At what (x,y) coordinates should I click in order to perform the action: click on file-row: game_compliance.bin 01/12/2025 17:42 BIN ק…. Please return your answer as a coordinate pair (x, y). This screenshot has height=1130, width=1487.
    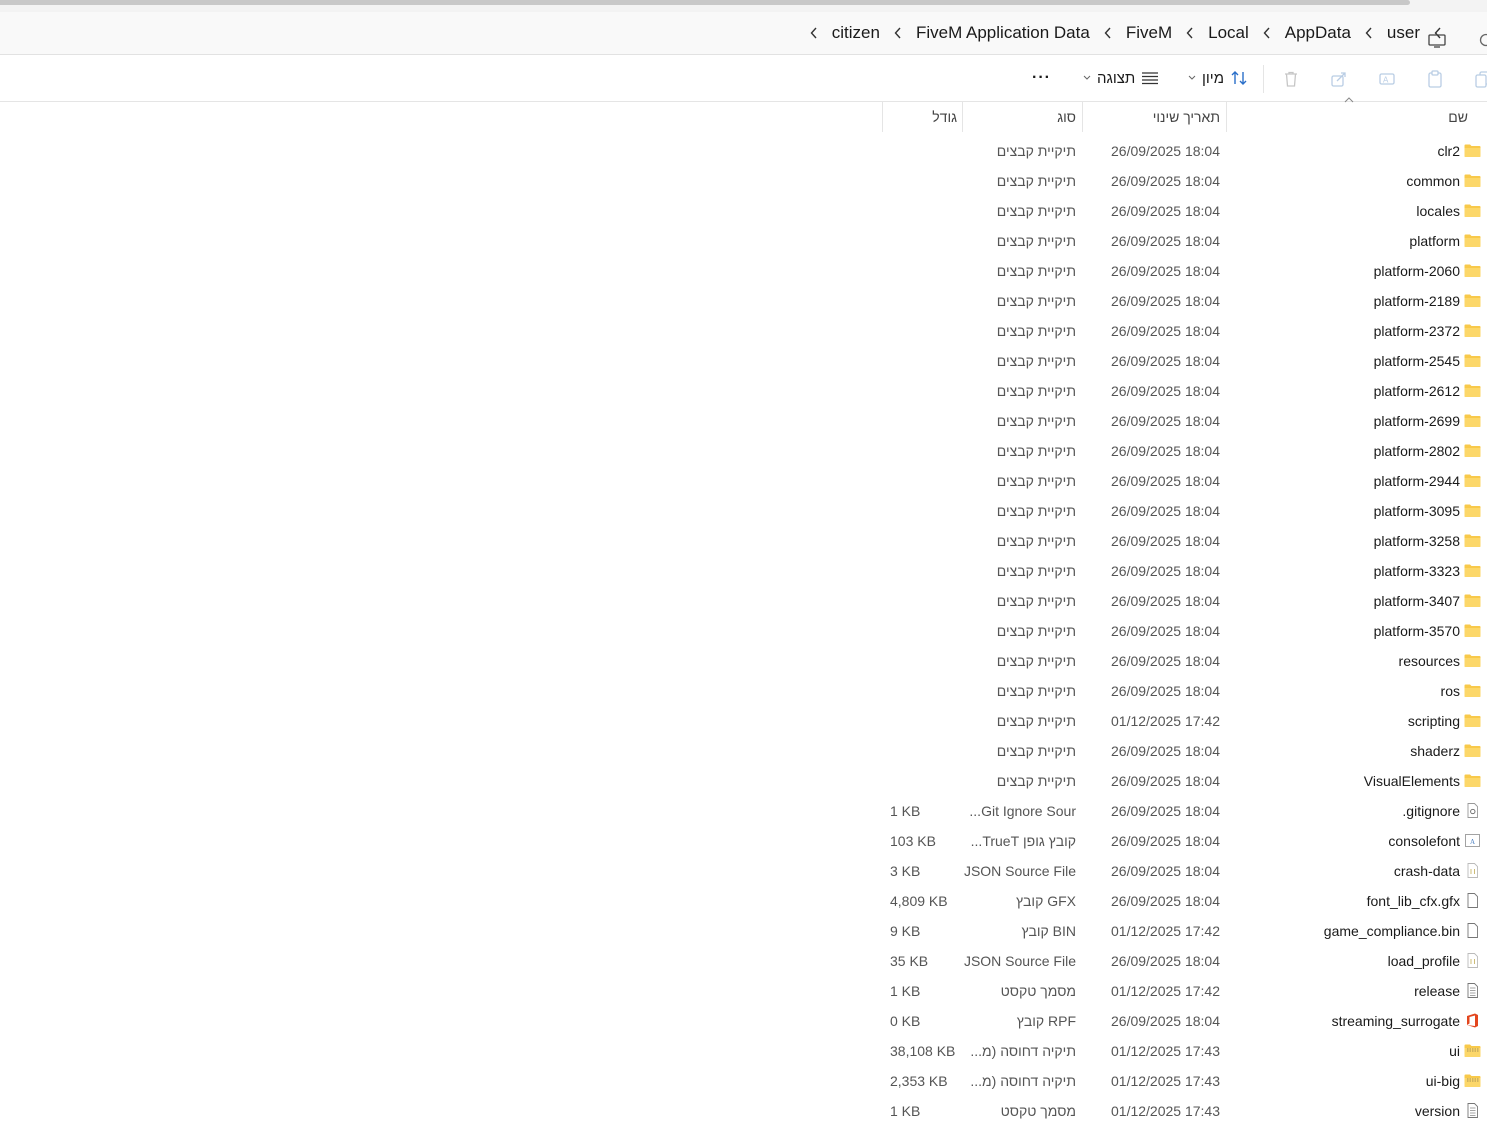
    Looking at the image, I should click on (743, 931).